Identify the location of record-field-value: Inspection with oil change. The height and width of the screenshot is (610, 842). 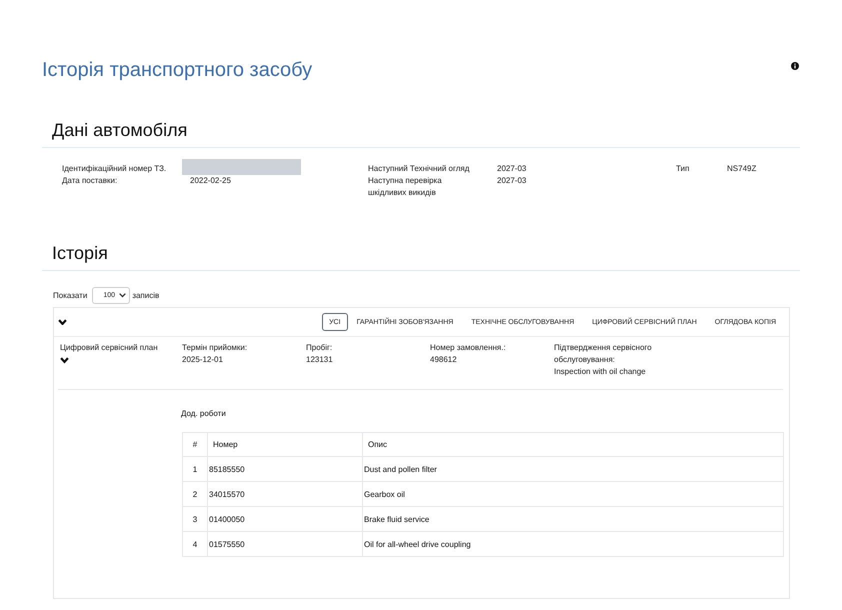
(600, 372).